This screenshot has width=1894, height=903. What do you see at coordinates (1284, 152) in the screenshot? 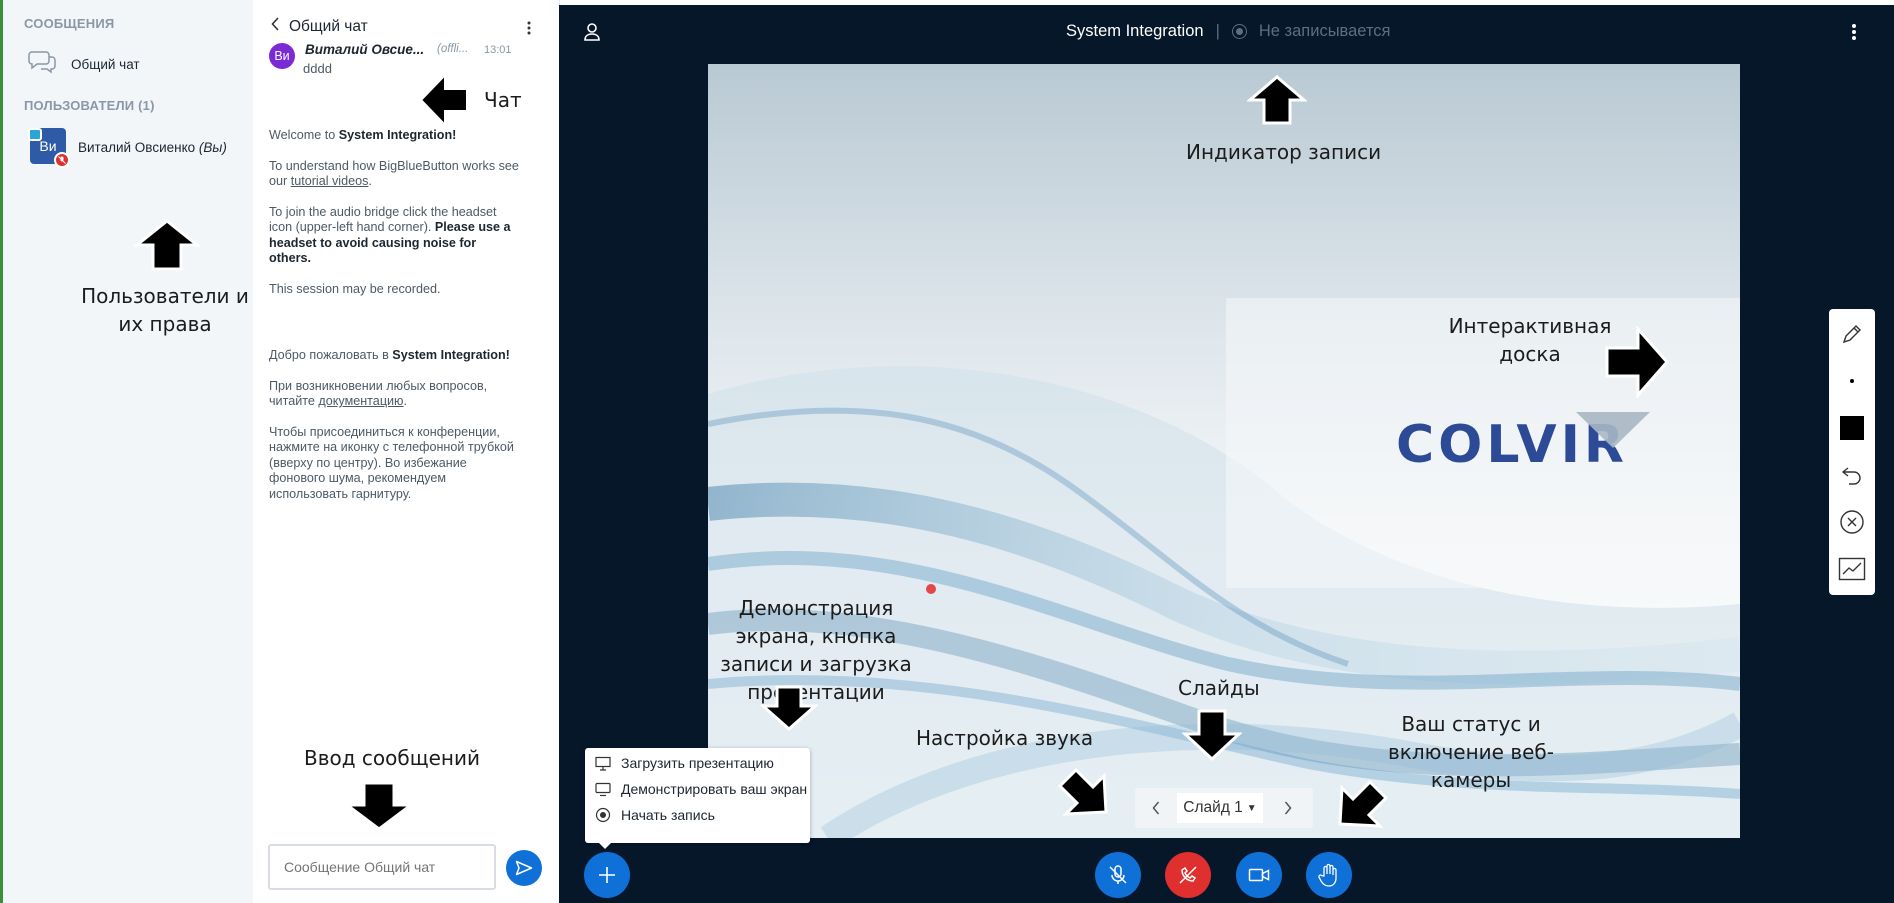
I see `annotation-recording-indicator: Индикатор записи` at bounding box center [1284, 152].